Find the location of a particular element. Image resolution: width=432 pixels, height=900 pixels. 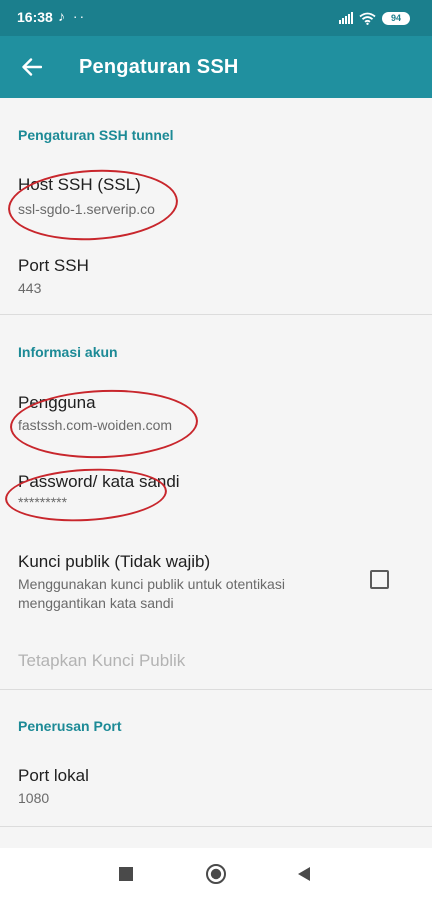

arrow-left-icon is located at coordinates (32, 67).